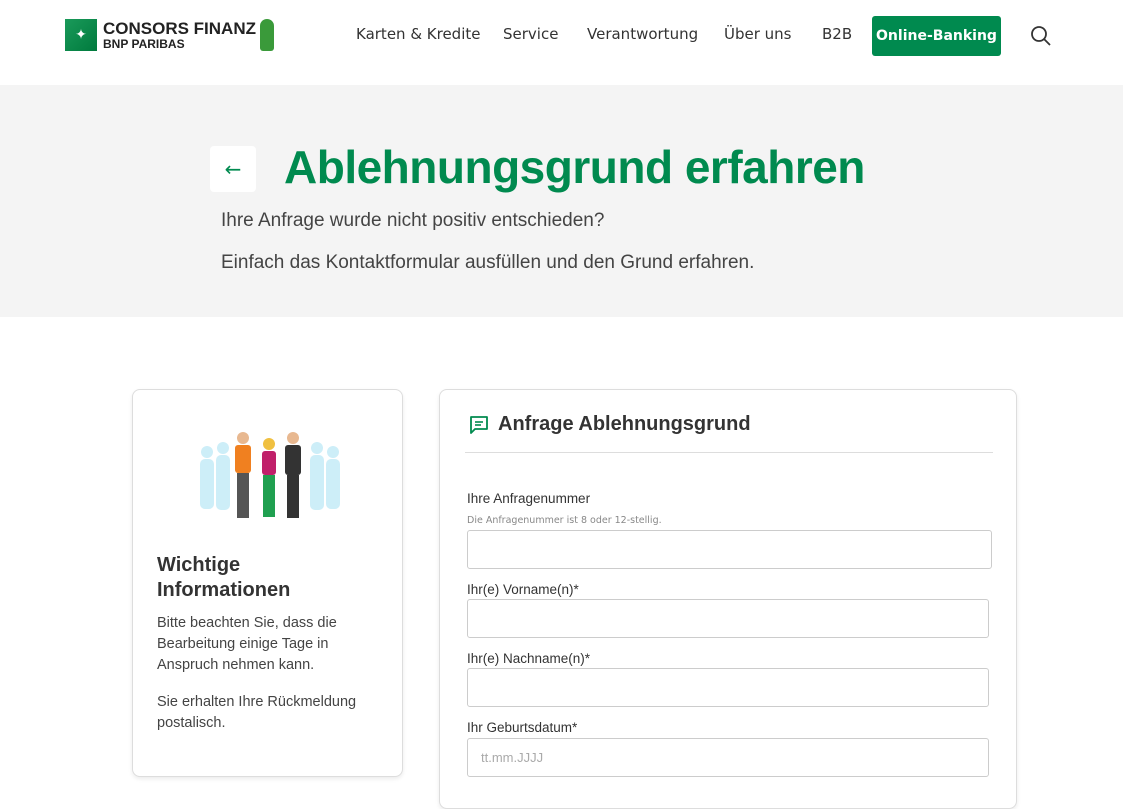  I want to click on people-illustration, so click(270, 475).